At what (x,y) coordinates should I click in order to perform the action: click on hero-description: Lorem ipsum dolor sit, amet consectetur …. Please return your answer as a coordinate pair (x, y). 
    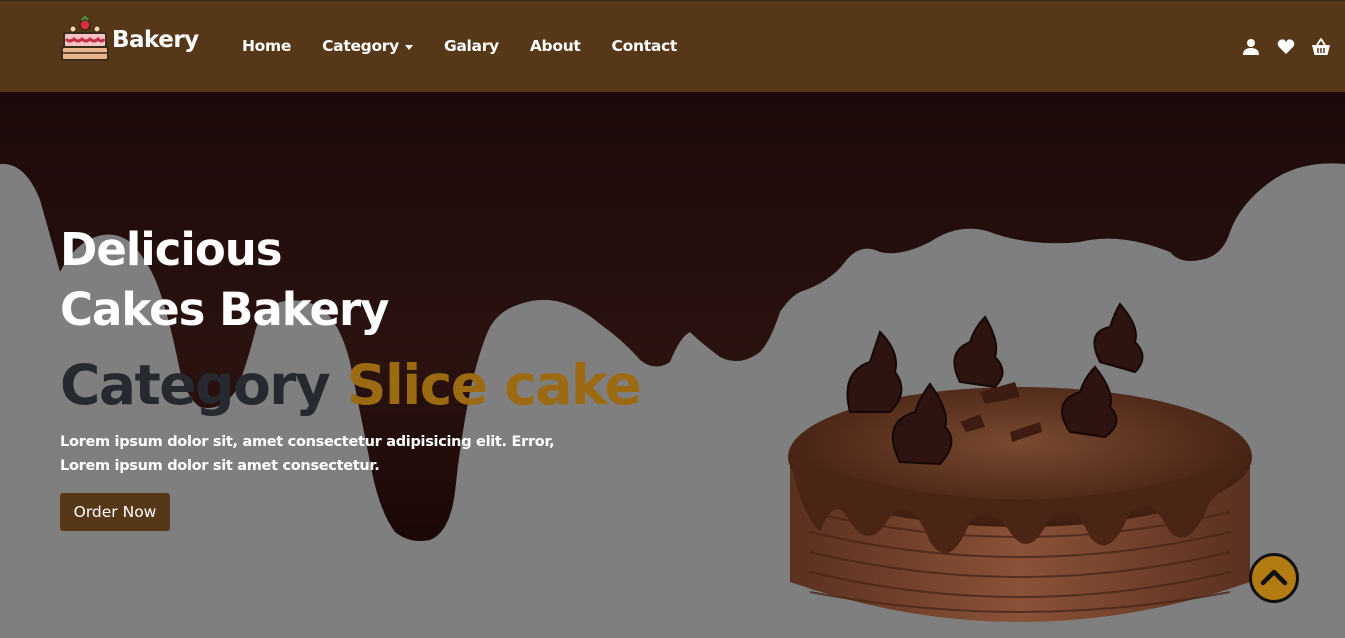
    Looking at the image, I should click on (330, 454).